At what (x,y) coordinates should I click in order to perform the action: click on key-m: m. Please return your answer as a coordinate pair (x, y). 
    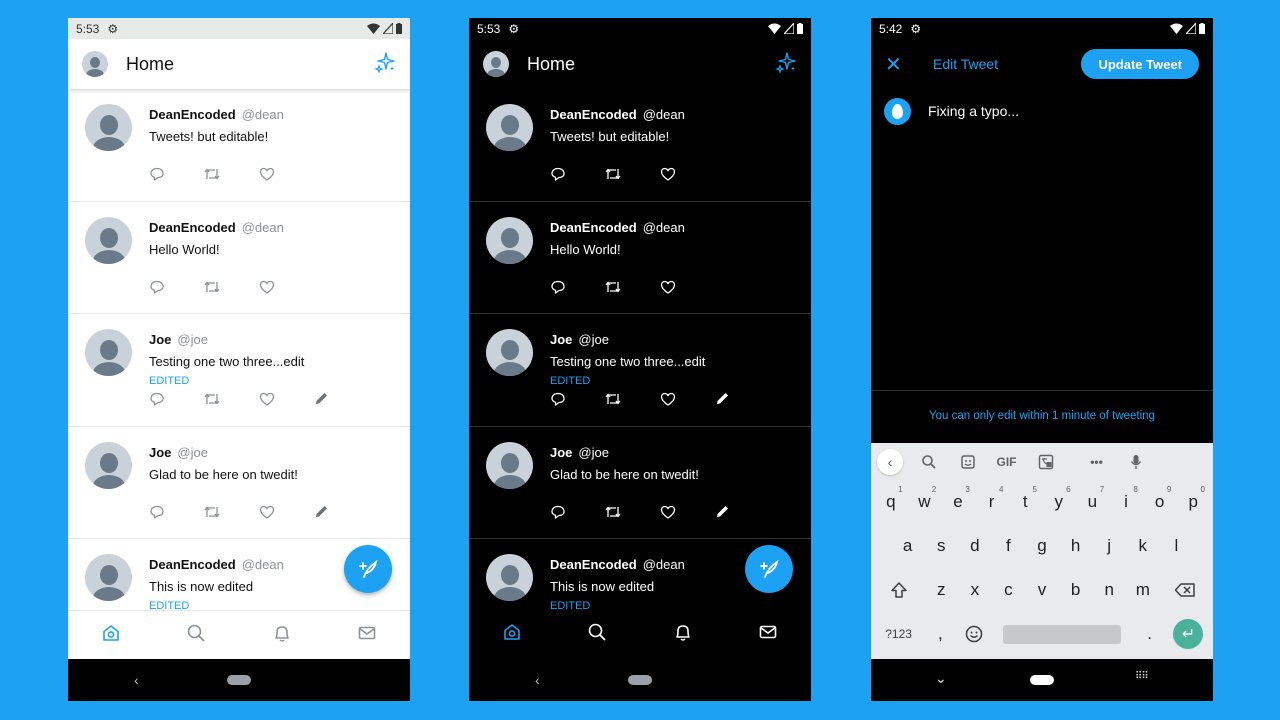
    Looking at the image, I should click on (1143, 590).